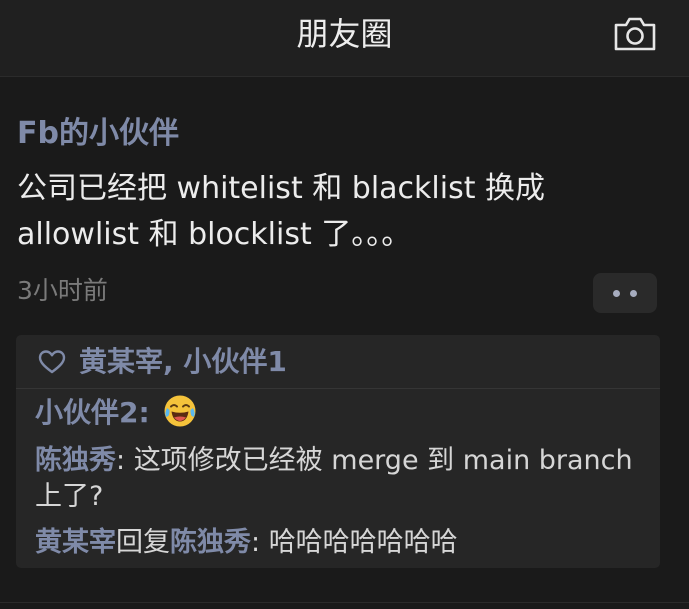 The width and height of the screenshot is (689, 609). What do you see at coordinates (52, 362) in the screenshot?
I see `heart-icon` at bounding box center [52, 362].